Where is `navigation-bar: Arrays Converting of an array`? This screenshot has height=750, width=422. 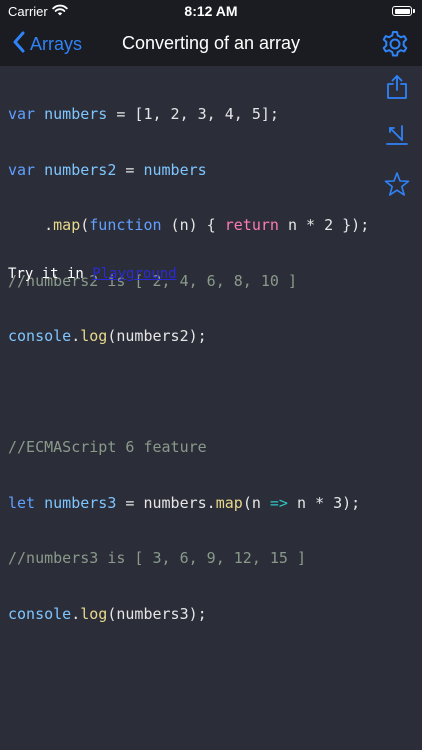 navigation-bar: Arrays Converting of an array is located at coordinates (211, 44).